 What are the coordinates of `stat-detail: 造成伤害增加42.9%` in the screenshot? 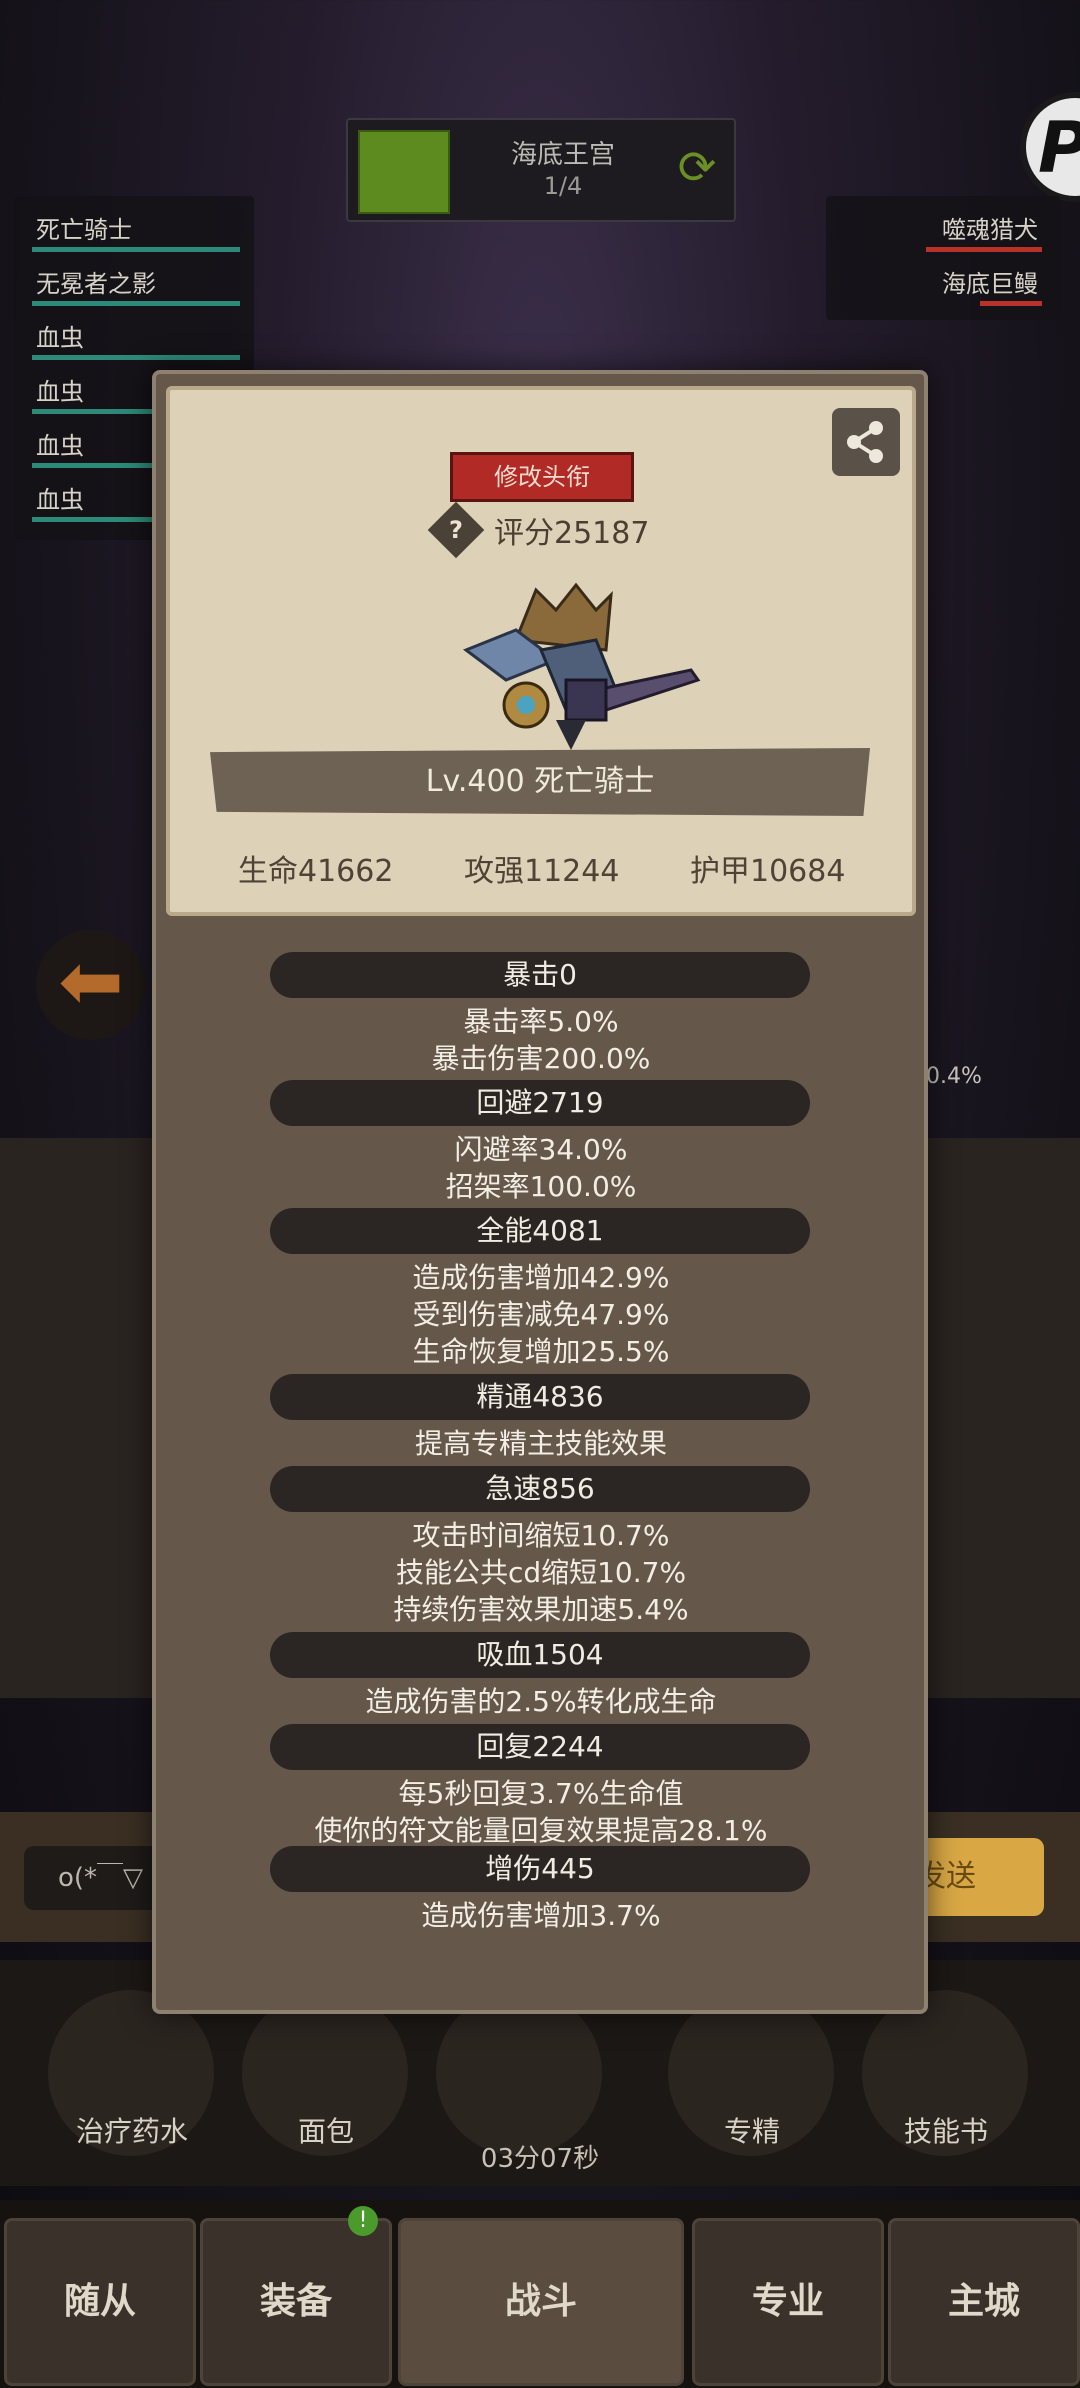 It's located at (541, 1277).